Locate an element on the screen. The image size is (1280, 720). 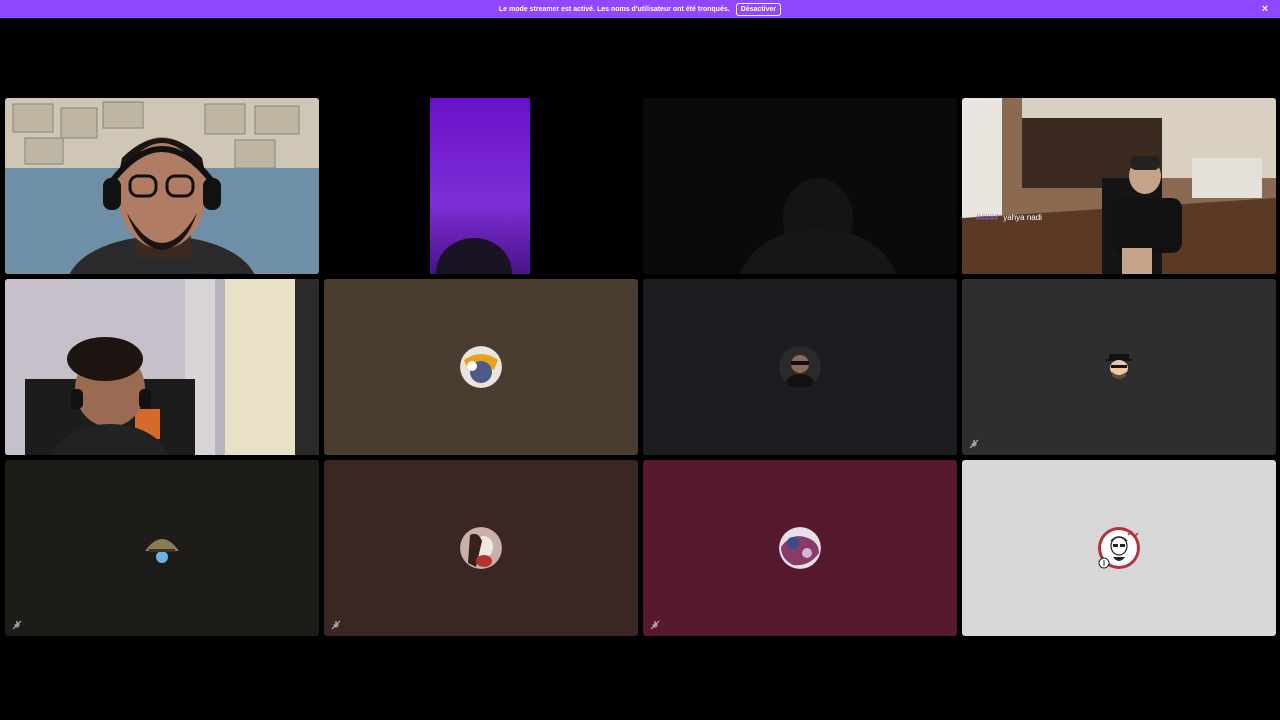
close-icon: × is located at coordinates (1265, 9).